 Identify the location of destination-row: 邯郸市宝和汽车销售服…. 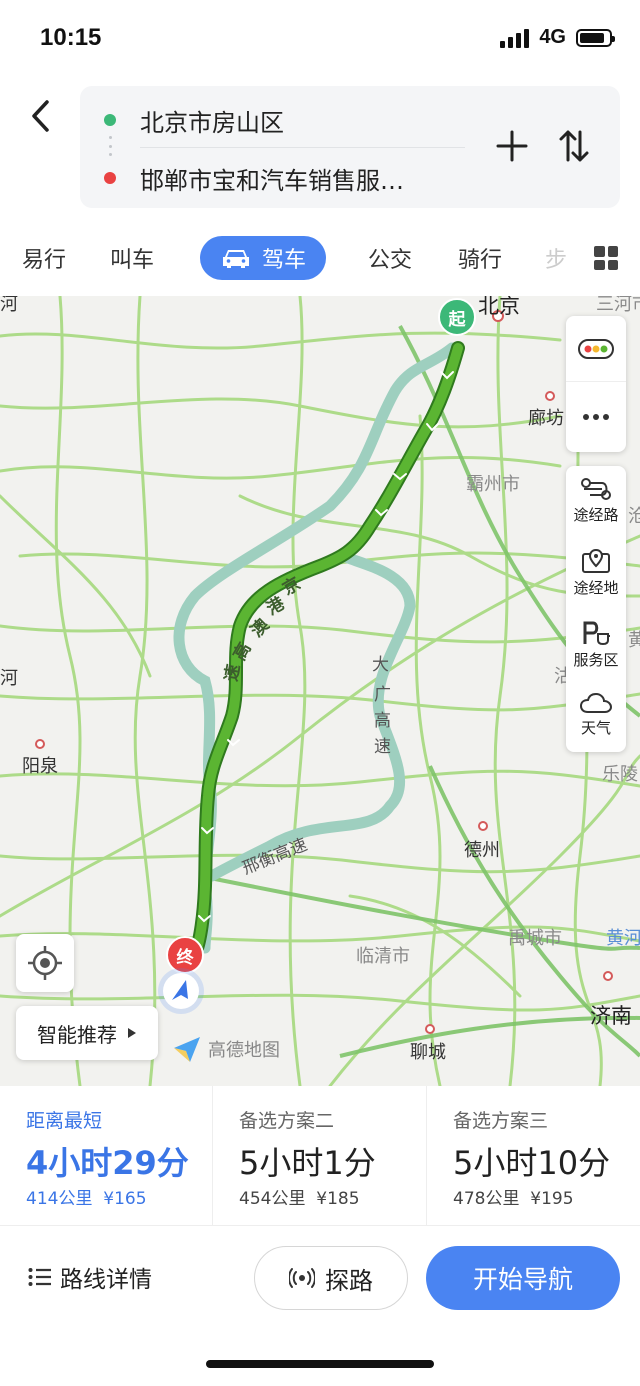
(280, 178).